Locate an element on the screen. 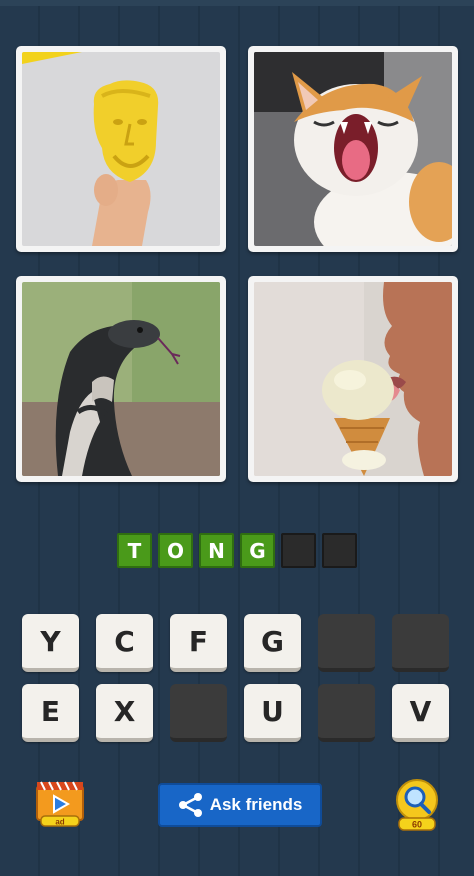 The image size is (474, 876). letter-key-e: E is located at coordinates (50, 713).